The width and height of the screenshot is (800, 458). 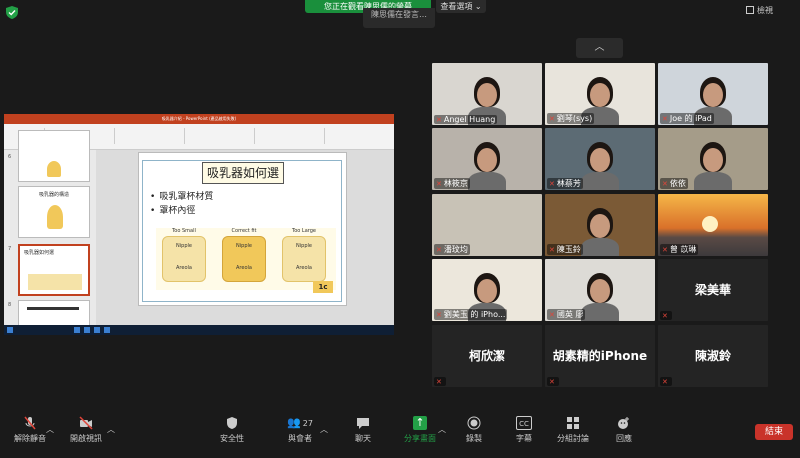 I want to click on participant-tile: ✕ 陳玉鈴, so click(x=600, y=225).